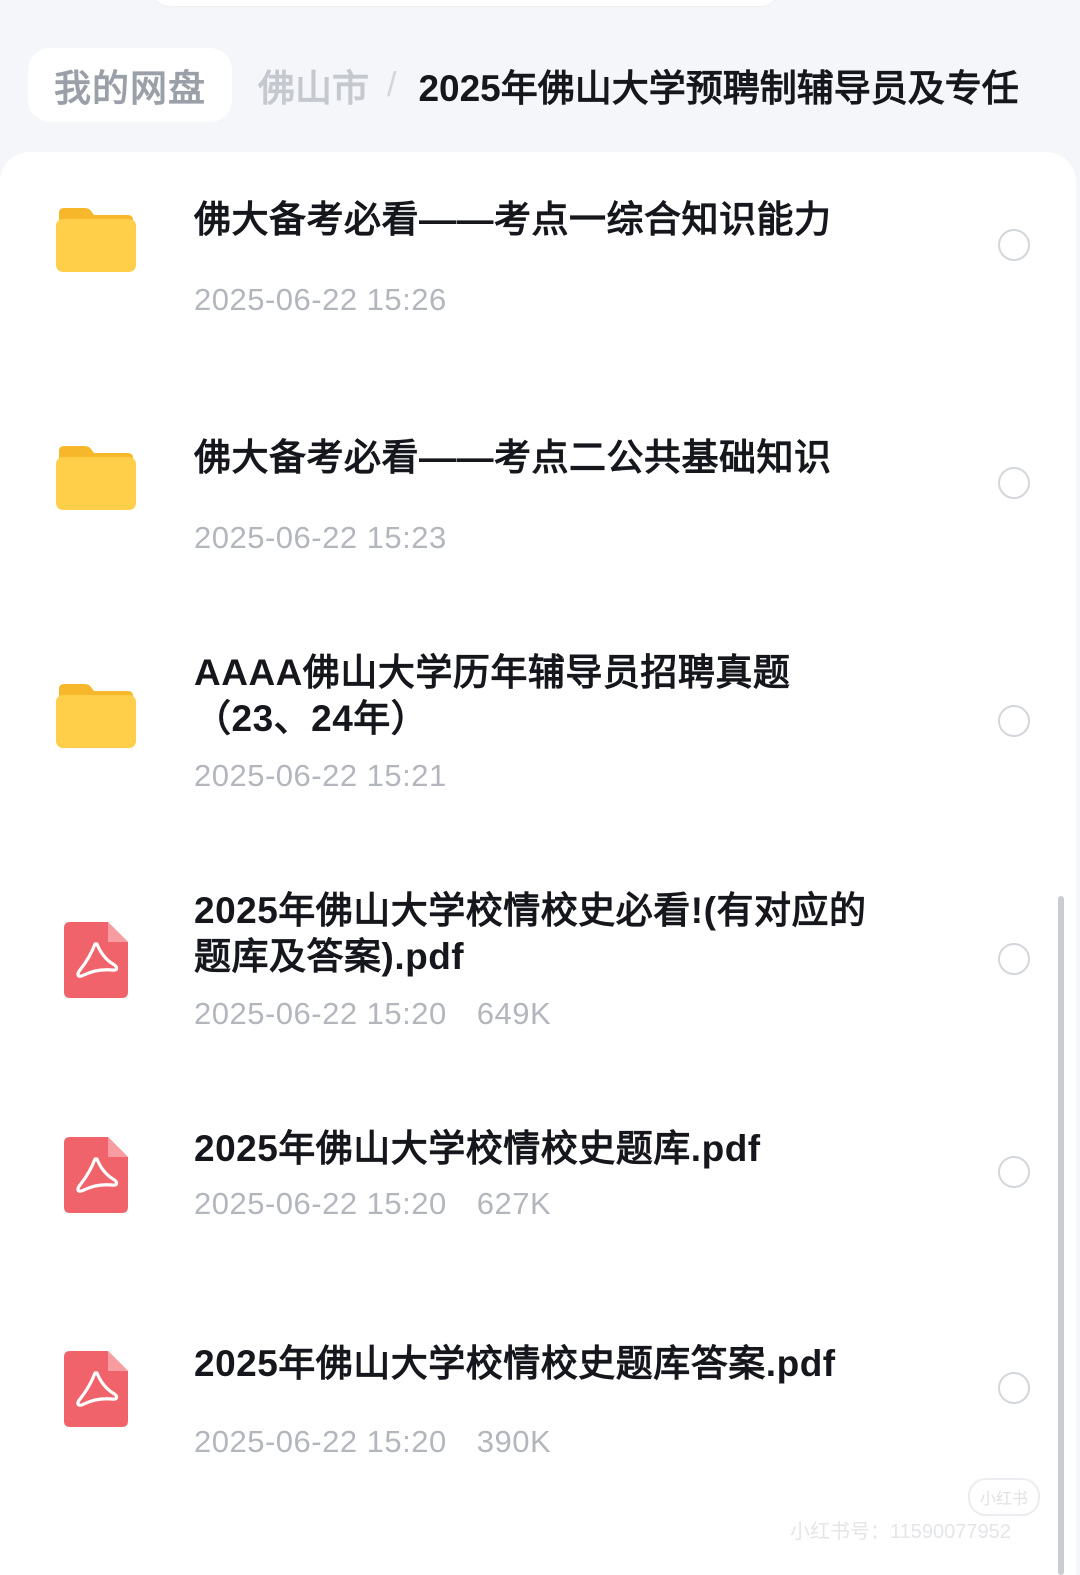 The width and height of the screenshot is (1080, 1575). What do you see at coordinates (514, 1441) in the screenshot?
I see `file-size: 390K` at bounding box center [514, 1441].